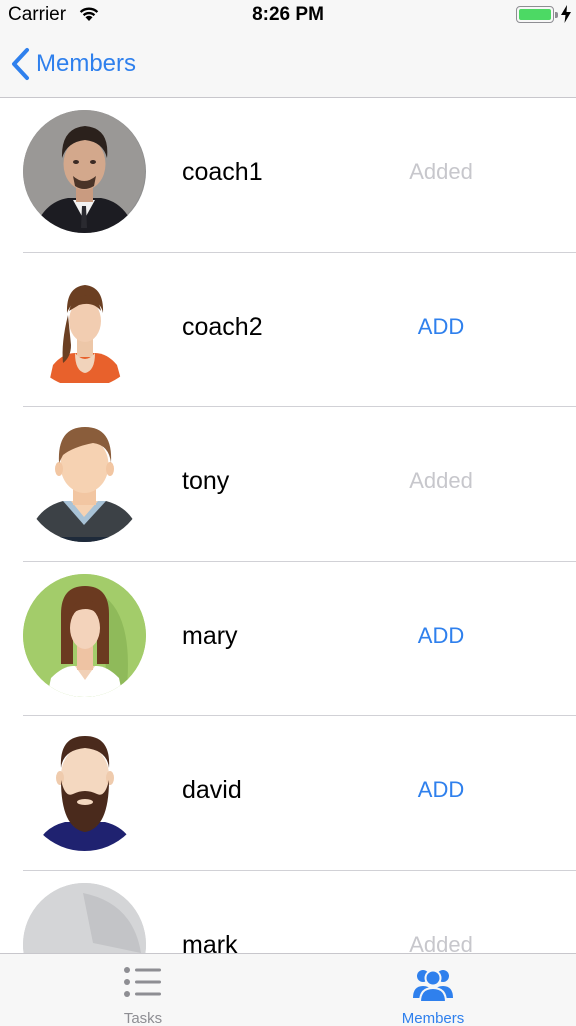  Describe the element at coordinates (206, 481) in the screenshot. I see `member-name: tony` at that location.